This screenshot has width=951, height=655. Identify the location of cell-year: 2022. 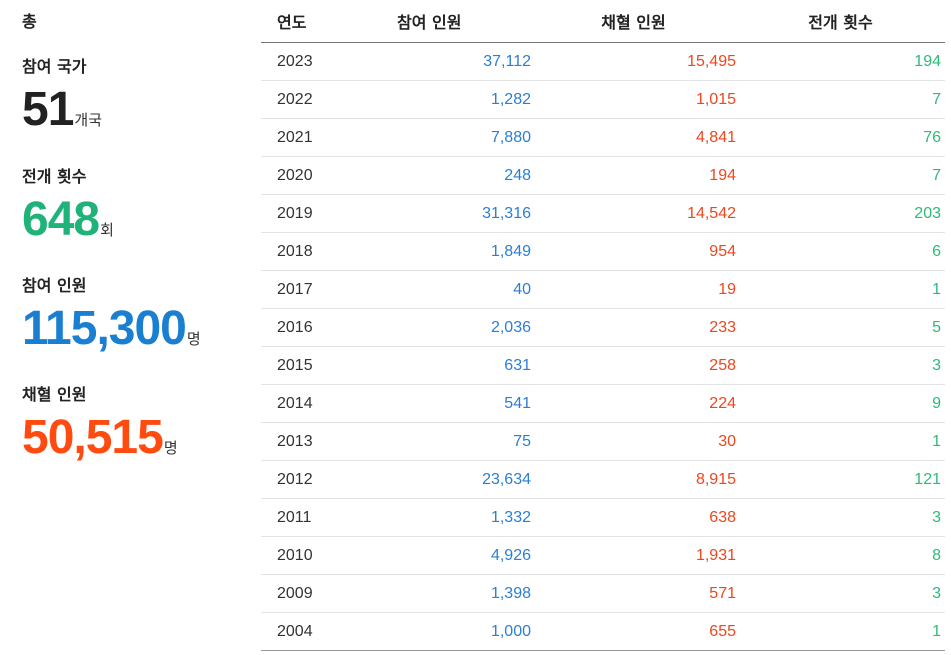
(311, 99).